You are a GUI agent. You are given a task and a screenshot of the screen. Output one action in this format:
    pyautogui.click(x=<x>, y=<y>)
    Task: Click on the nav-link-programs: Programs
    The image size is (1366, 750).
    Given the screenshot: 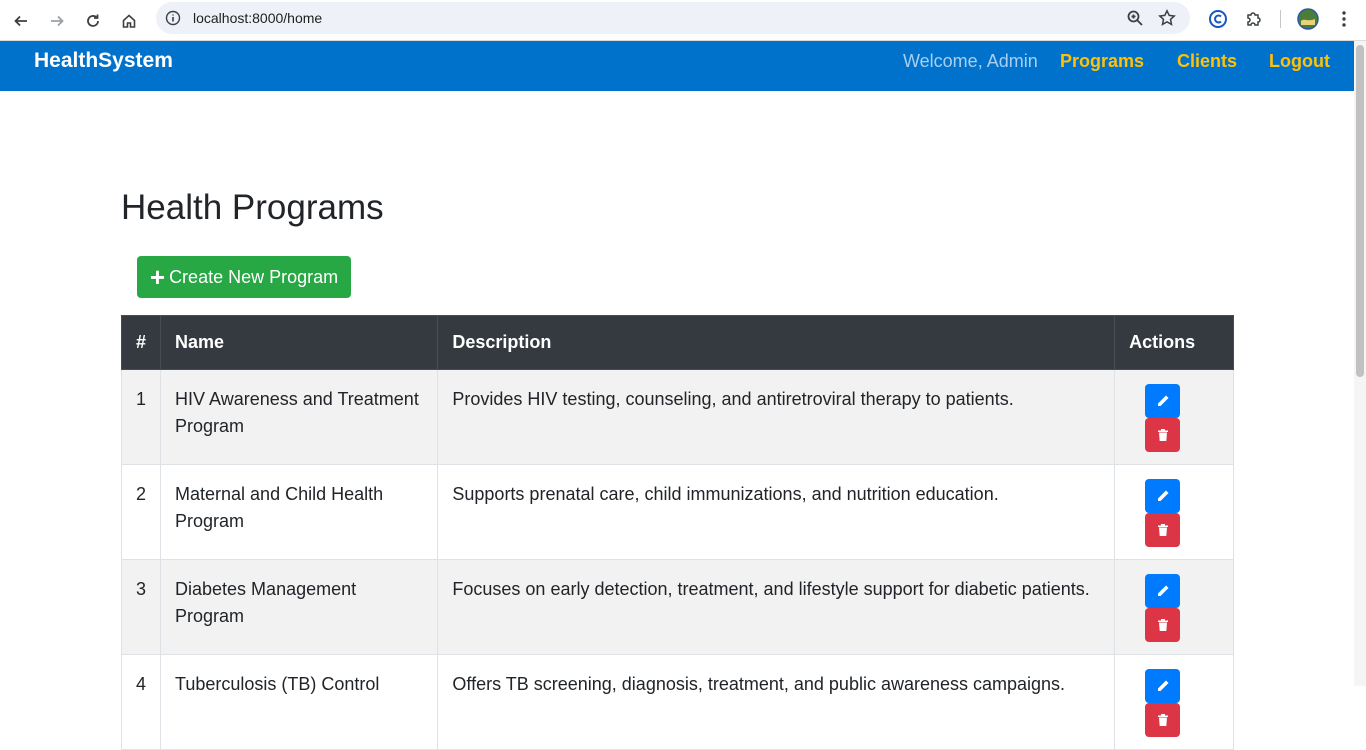 What is the action you would take?
    pyautogui.click(x=1102, y=61)
    